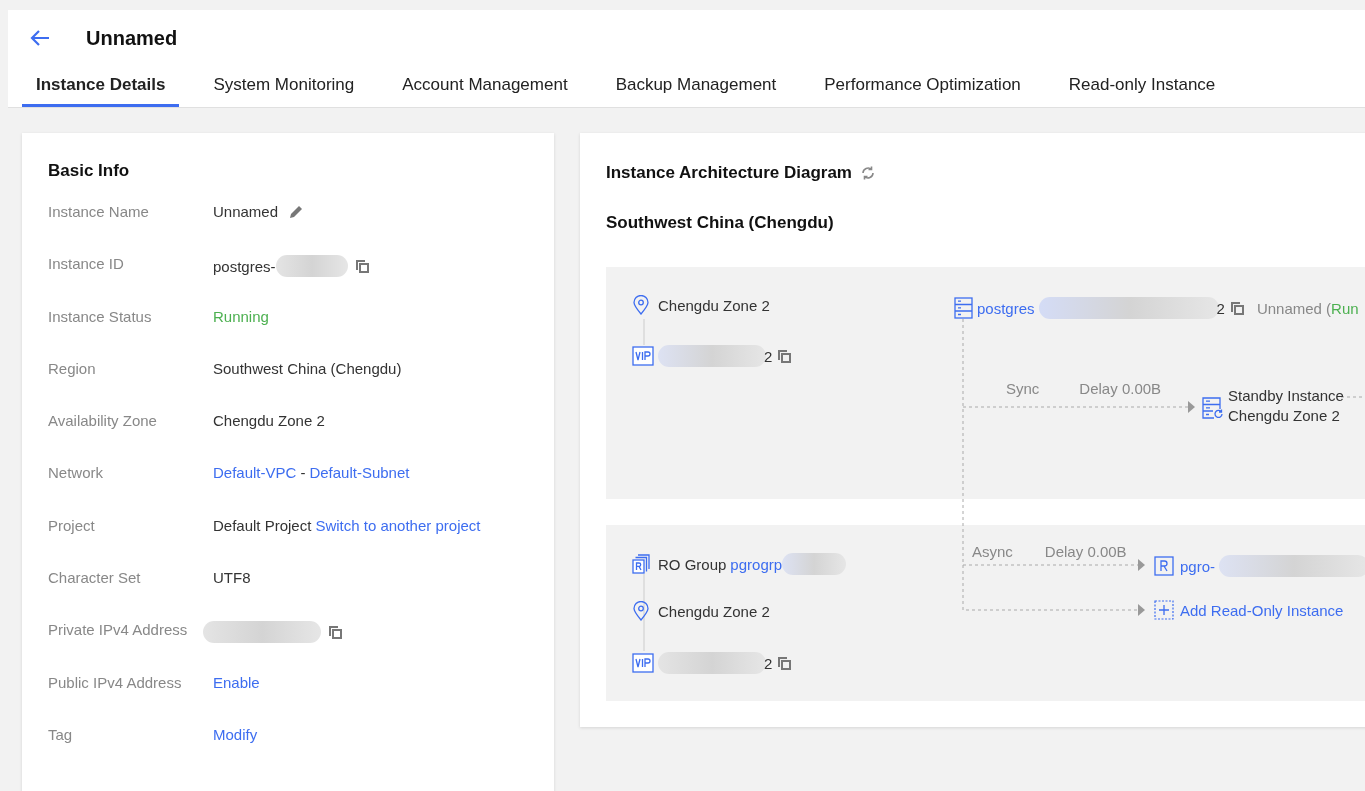 The height and width of the screenshot is (791, 1365). Describe the element at coordinates (262, 525) in the screenshot. I see `field-value: Default Project` at that location.